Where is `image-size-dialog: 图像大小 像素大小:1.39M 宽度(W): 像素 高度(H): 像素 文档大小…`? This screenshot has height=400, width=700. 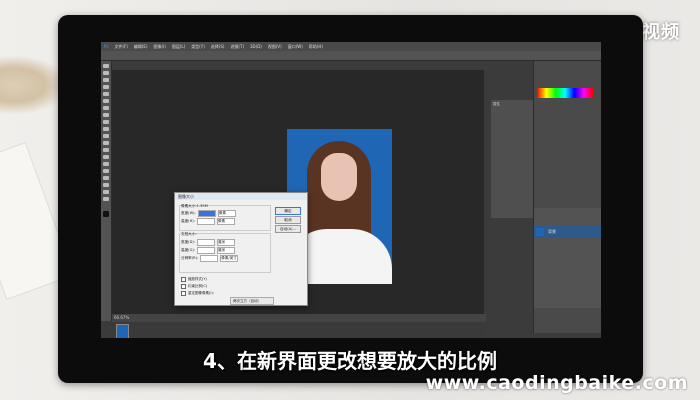
image-size-dialog: 图像大小 像素大小:1.39M 宽度(W): 像素 高度(H): 像素 文档大小… is located at coordinates (241, 249).